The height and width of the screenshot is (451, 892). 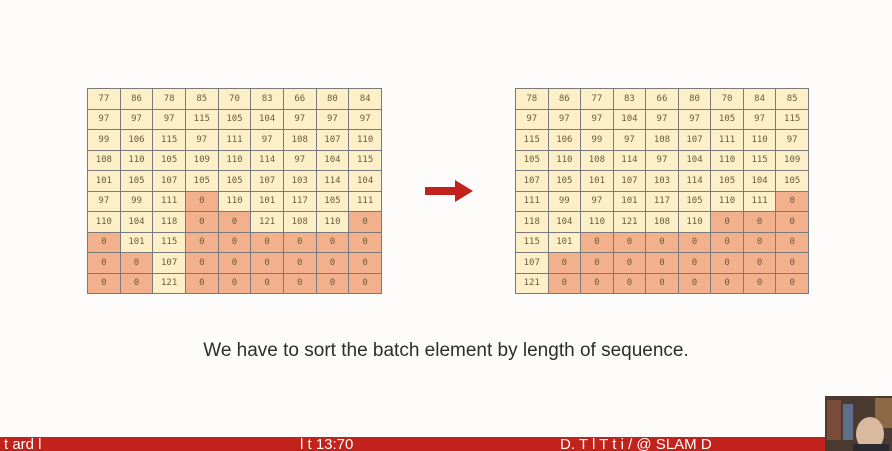 I want to click on grid-row: 99 106 115 97 111 97 108 107 110, so click(x=234, y=140).